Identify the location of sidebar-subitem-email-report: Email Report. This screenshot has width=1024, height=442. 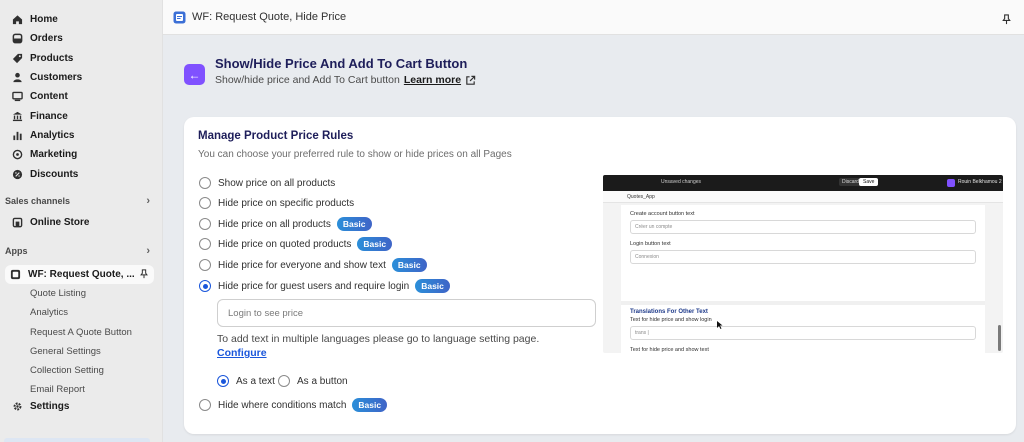
(81, 387).